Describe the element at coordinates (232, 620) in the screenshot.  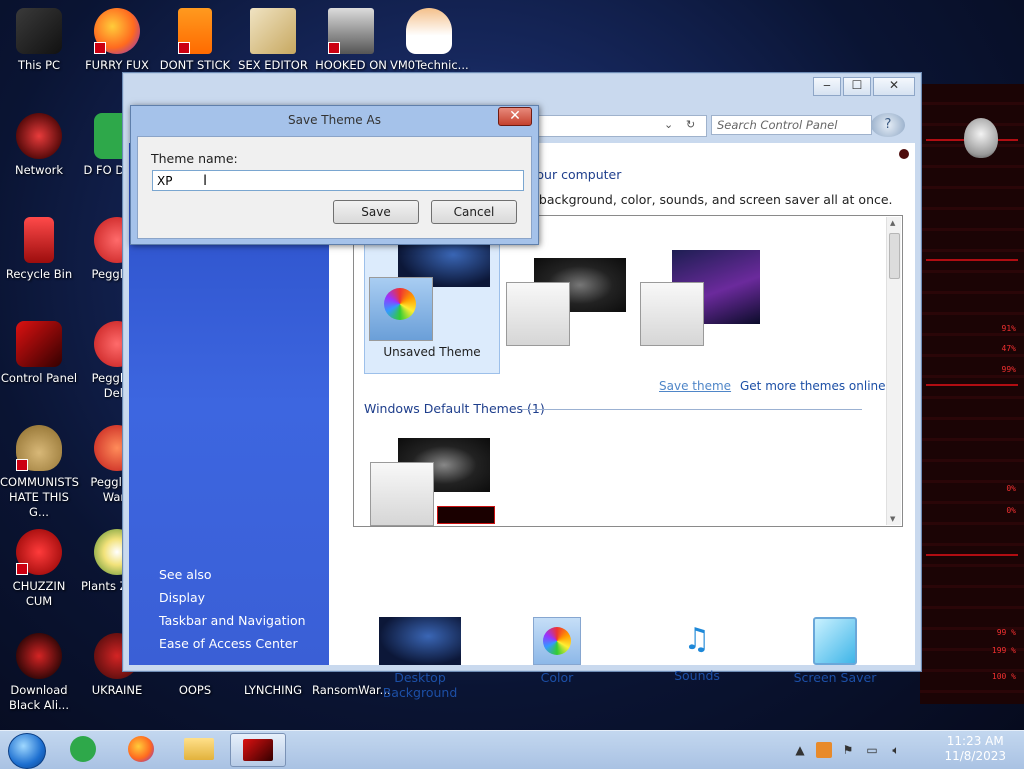
I see `link-taskbar-navigation: Taskbar and Navigation` at that location.